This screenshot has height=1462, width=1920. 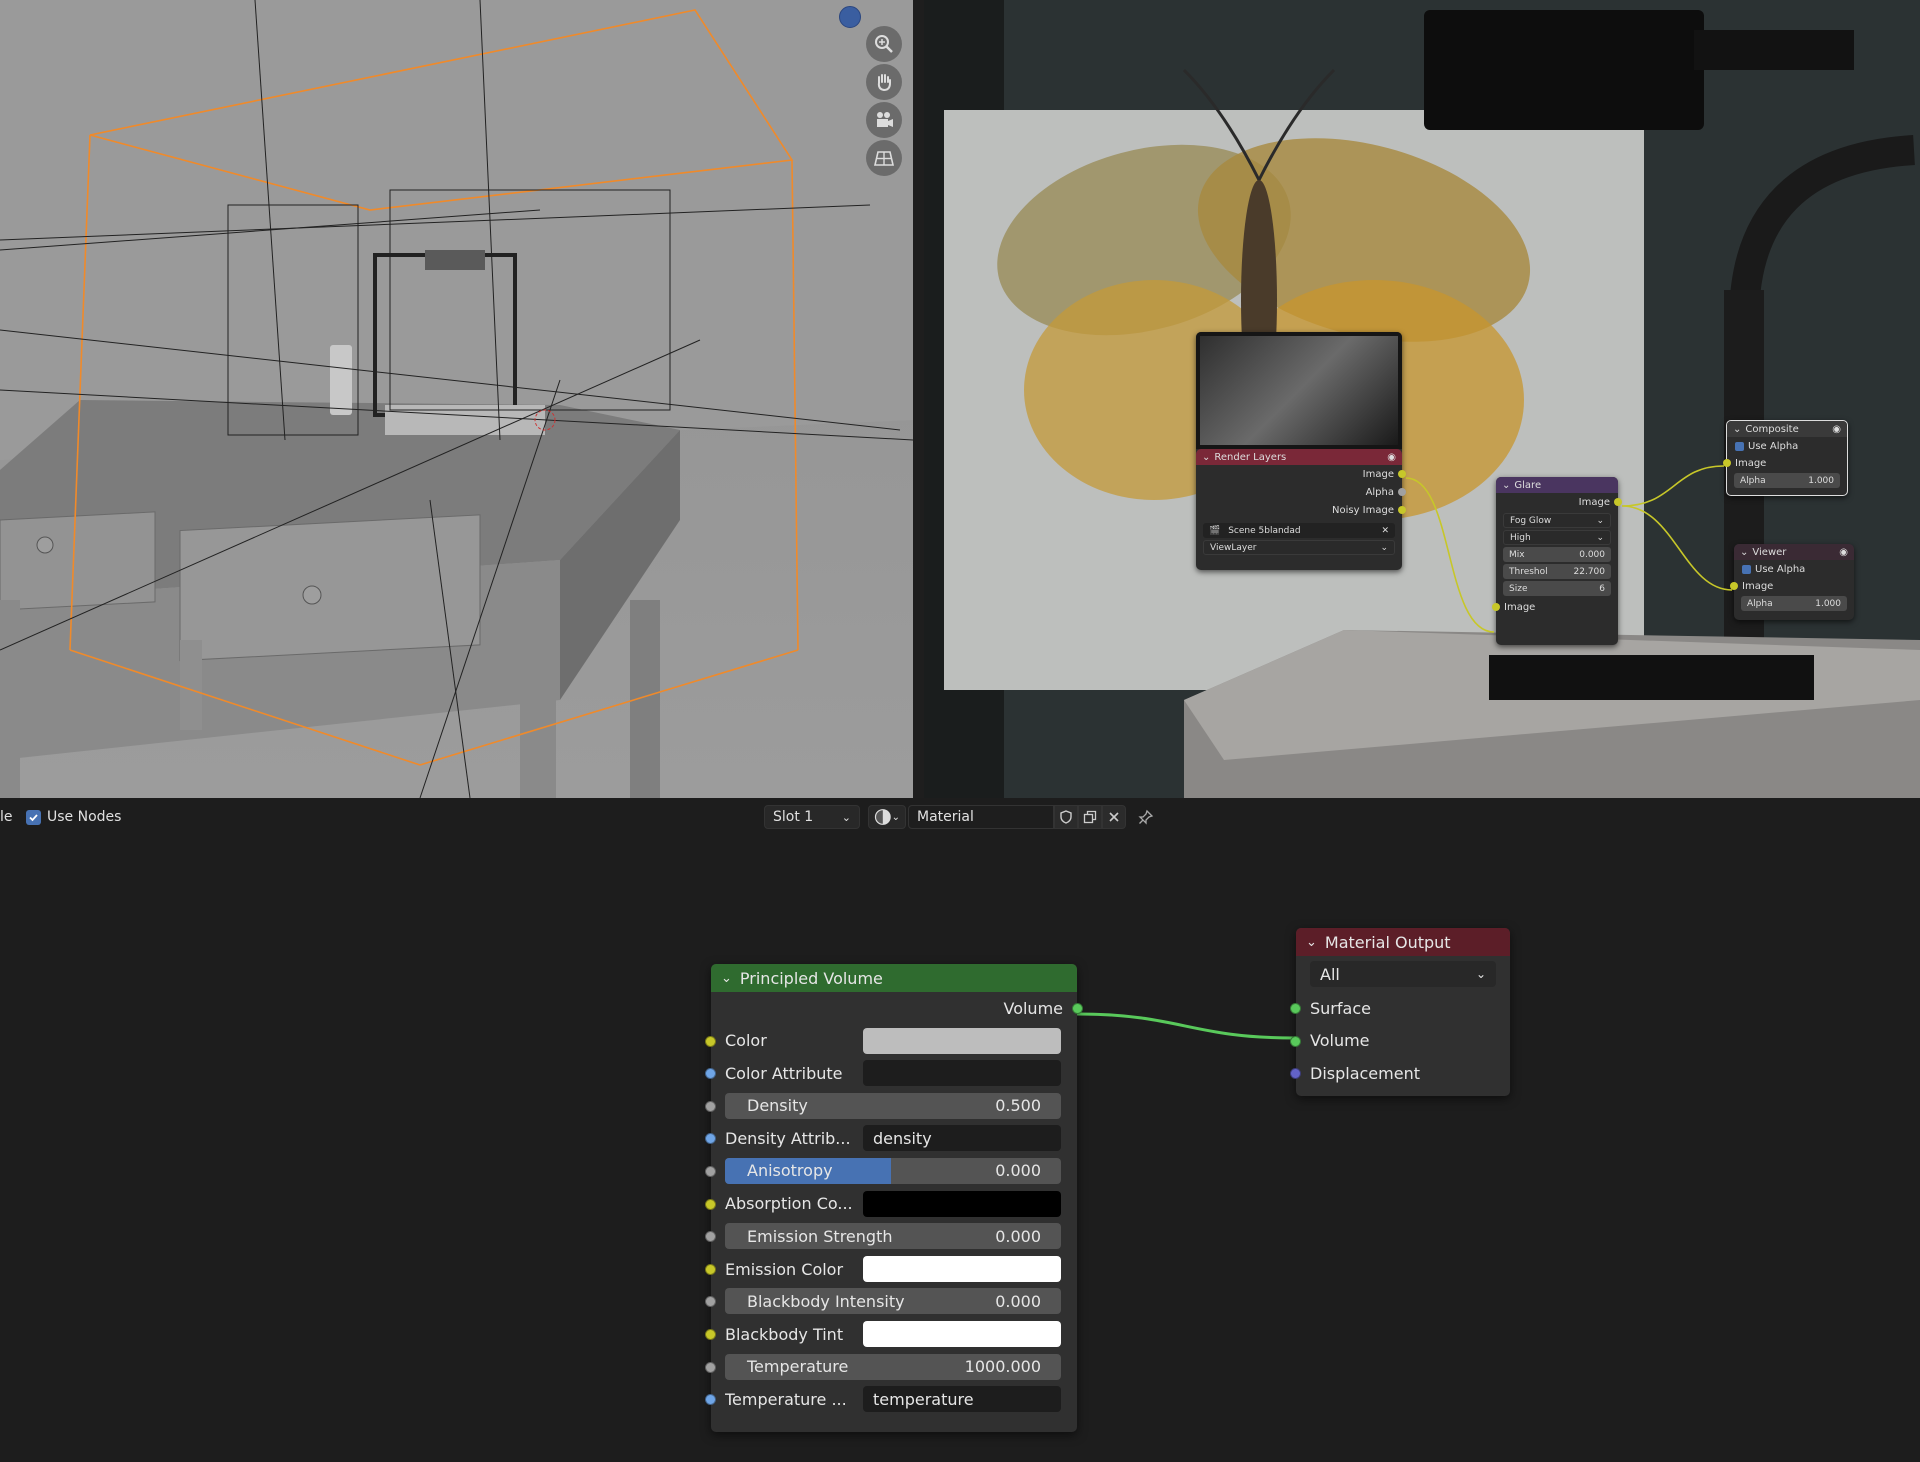 I want to click on composite-header: ⌄ Composite ◉, so click(x=1787, y=429).